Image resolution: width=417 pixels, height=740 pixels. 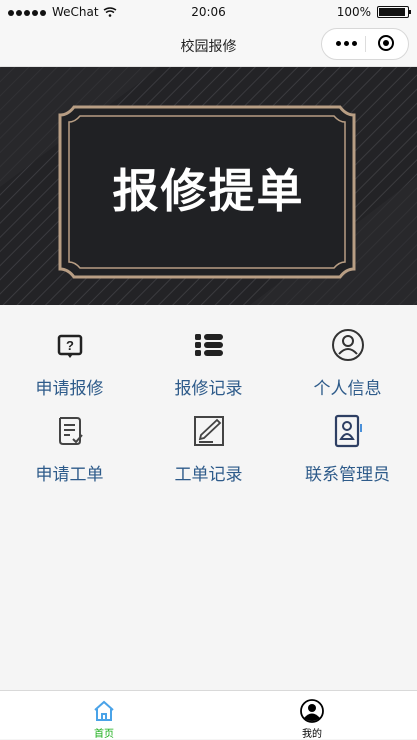 I want to click on edit-note-icon, so click(x=208, y=431).